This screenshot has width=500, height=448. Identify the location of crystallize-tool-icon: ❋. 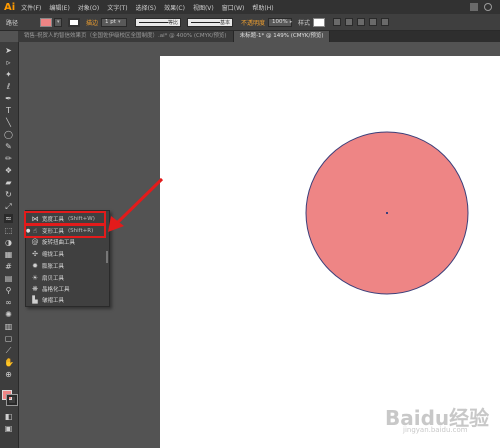
(35, 288).